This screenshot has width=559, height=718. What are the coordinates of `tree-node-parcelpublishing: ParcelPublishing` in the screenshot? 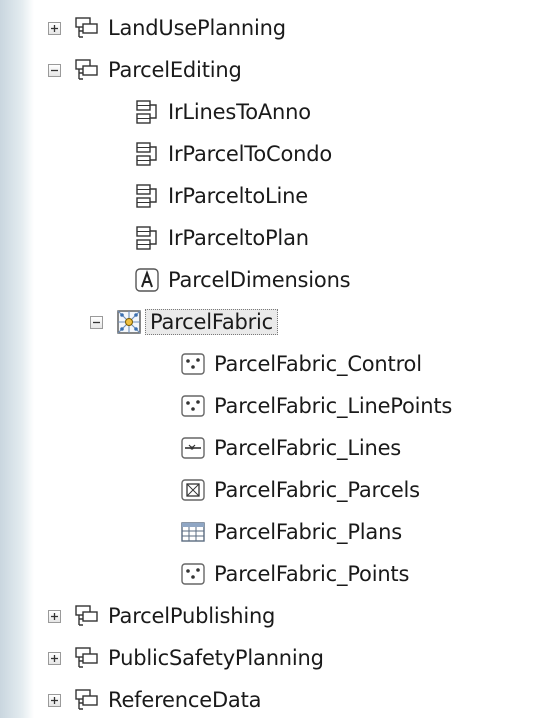 It's located at (161, 616).